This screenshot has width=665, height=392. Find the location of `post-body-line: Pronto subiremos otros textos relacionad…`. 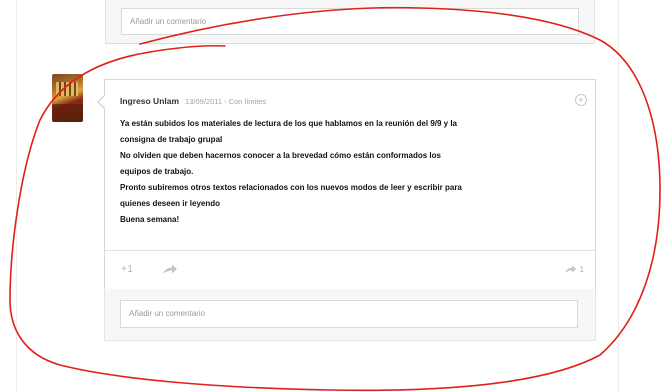

post-body-line: Pronto subiremos otros textos relacionad… is located at coordinates (291, 187).